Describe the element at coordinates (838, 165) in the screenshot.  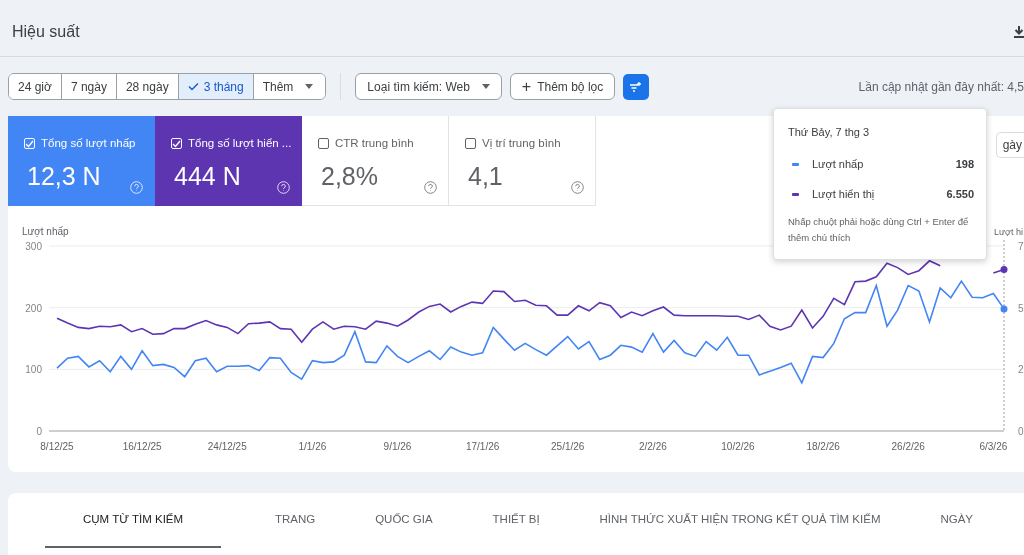
I see `tooltip-label: Lượt nhấp` at that location.